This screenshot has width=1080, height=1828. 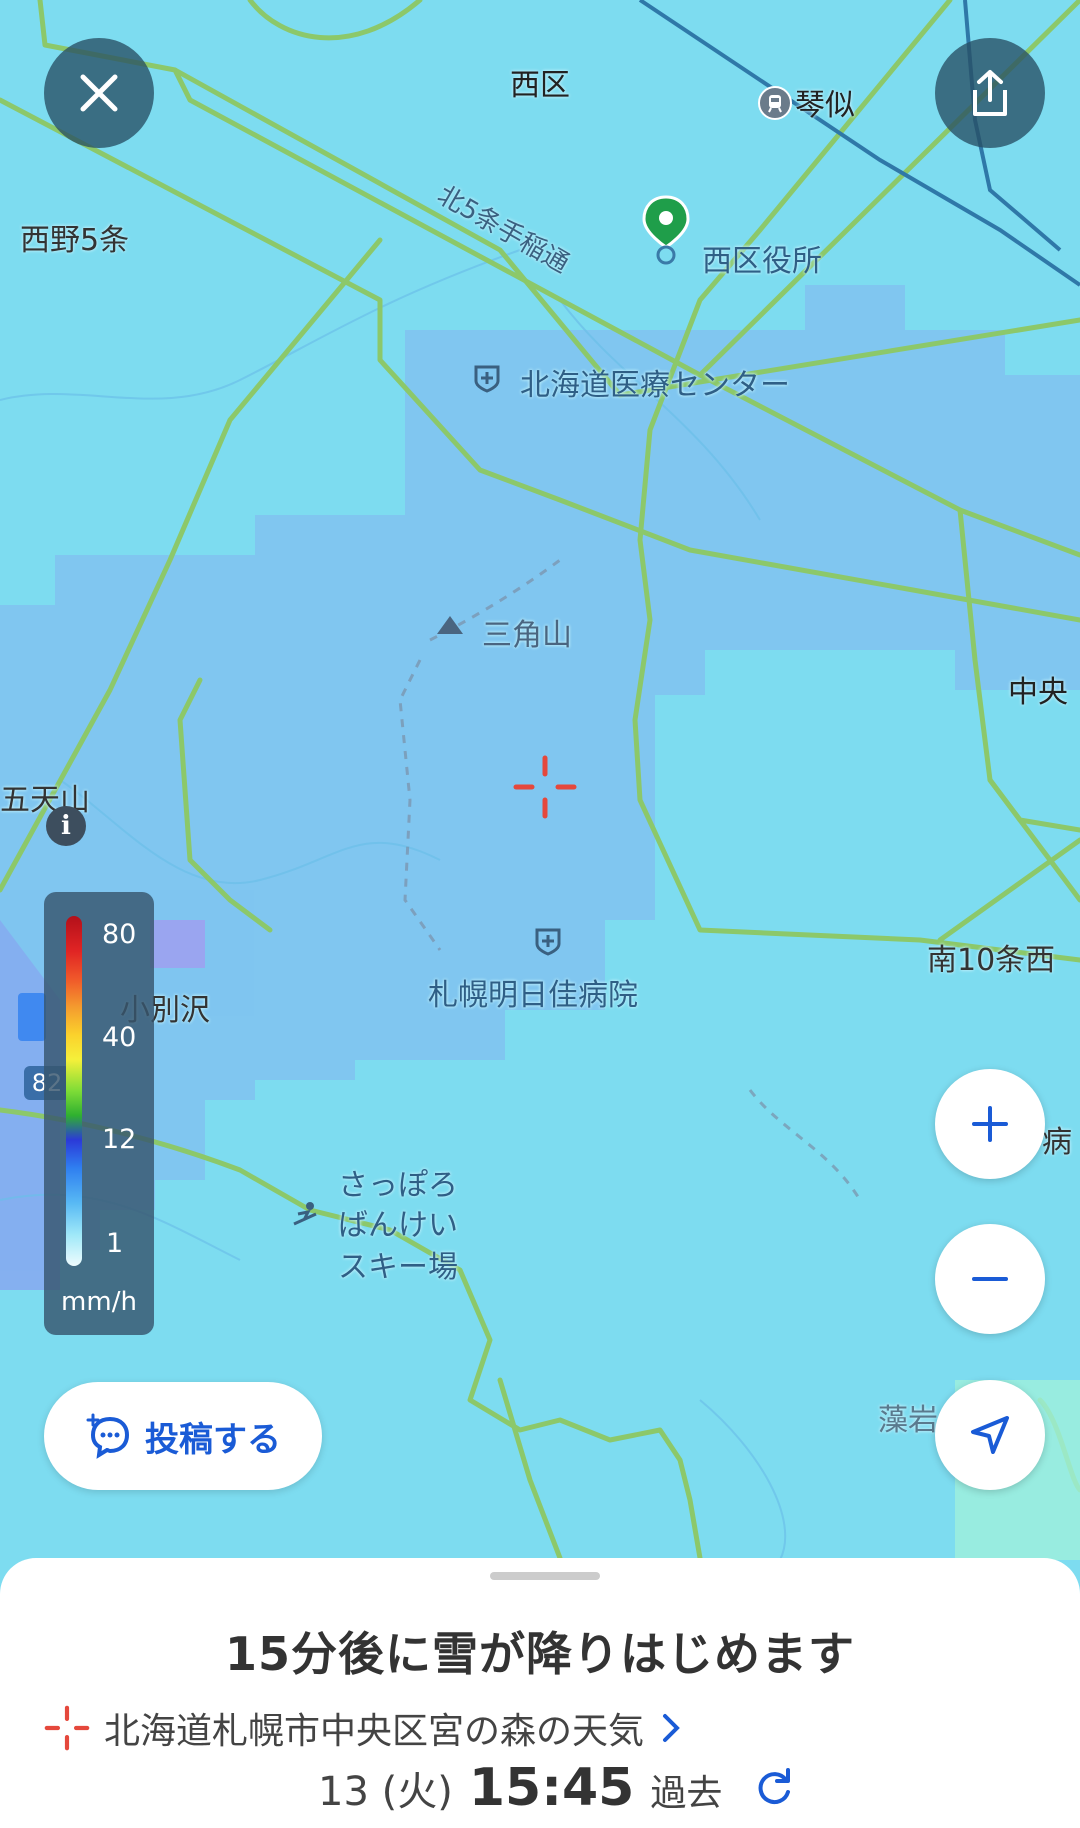 I want to click on legend-tick-80: 80, so click(x=119, y=934).